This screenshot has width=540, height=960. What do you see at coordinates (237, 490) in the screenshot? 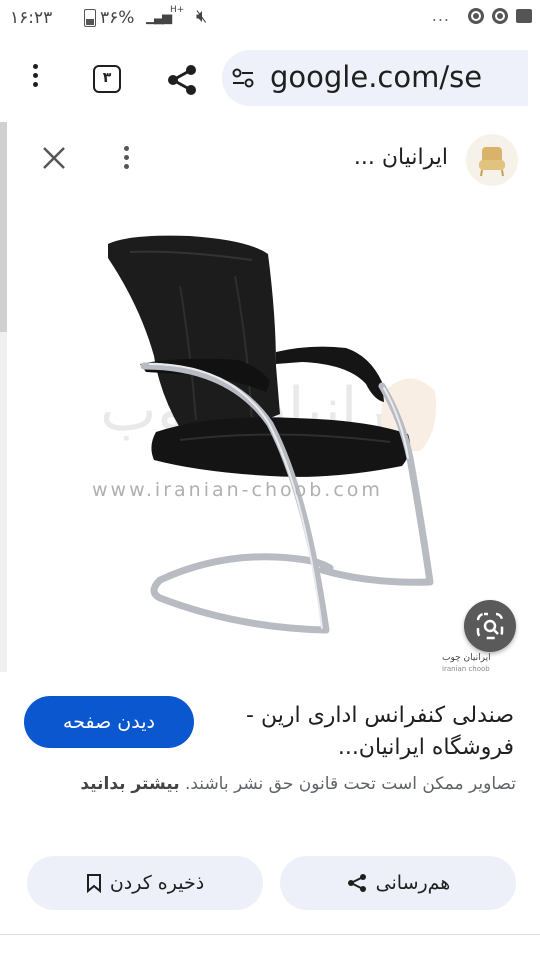
I see `watermark-url: www.iranian-choob.com` at bounding box center [237, 490].